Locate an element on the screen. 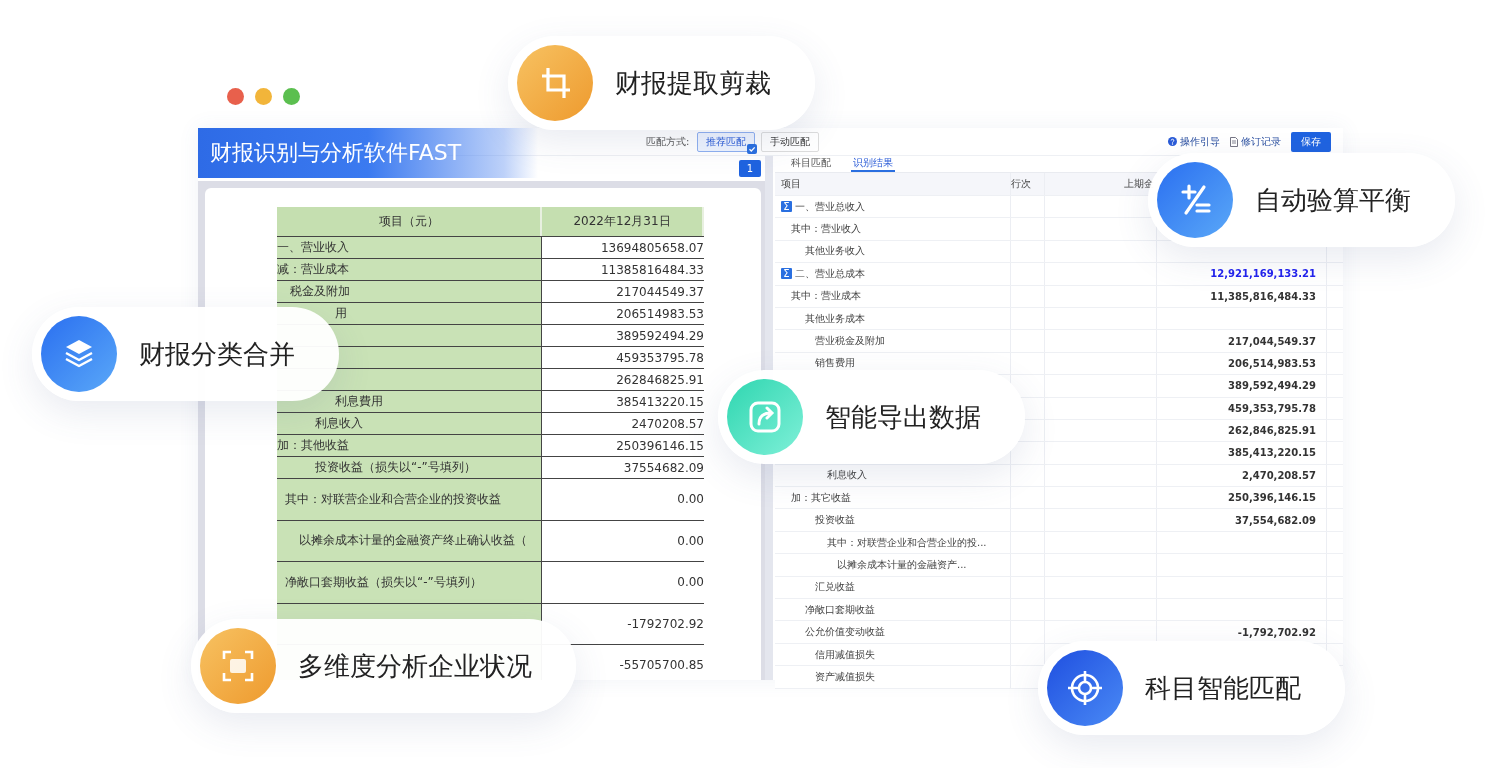  window-title: 财报识别与分析软件FAST is located at coordinates (368, 153).